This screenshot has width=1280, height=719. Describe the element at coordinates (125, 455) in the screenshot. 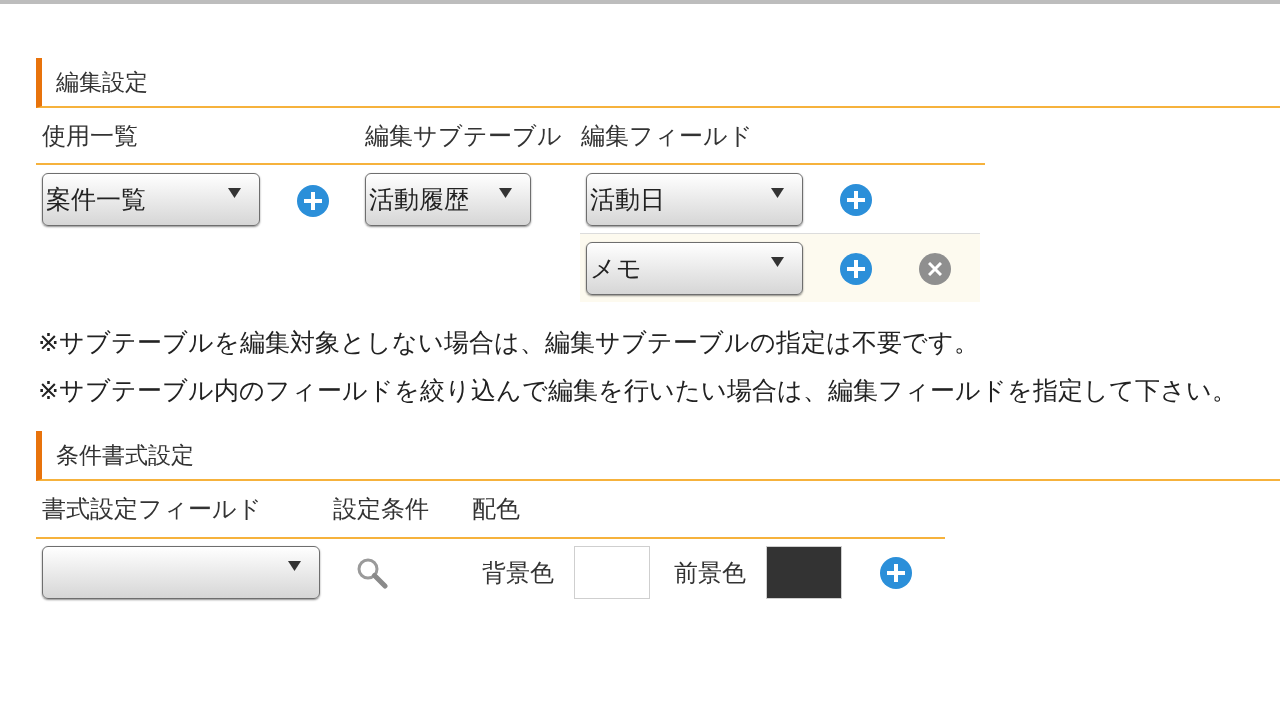

I see `section-title: 条件書式設定` at that location.